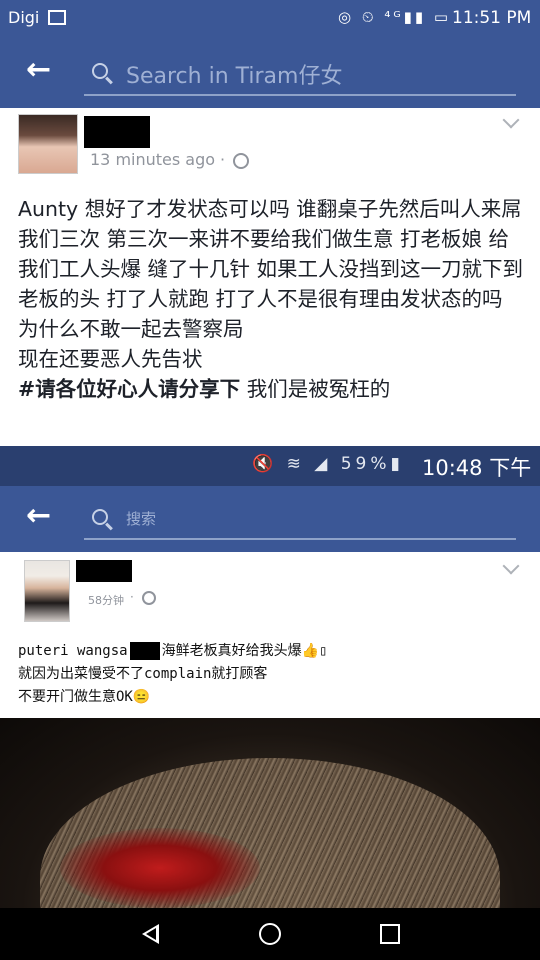 This screenshot has height=960, width=540. What do you see at coordinates (73, 651) in the screenshot?
I see `mentioned-name: puteri wangsa` at bounding box center [73, 651].